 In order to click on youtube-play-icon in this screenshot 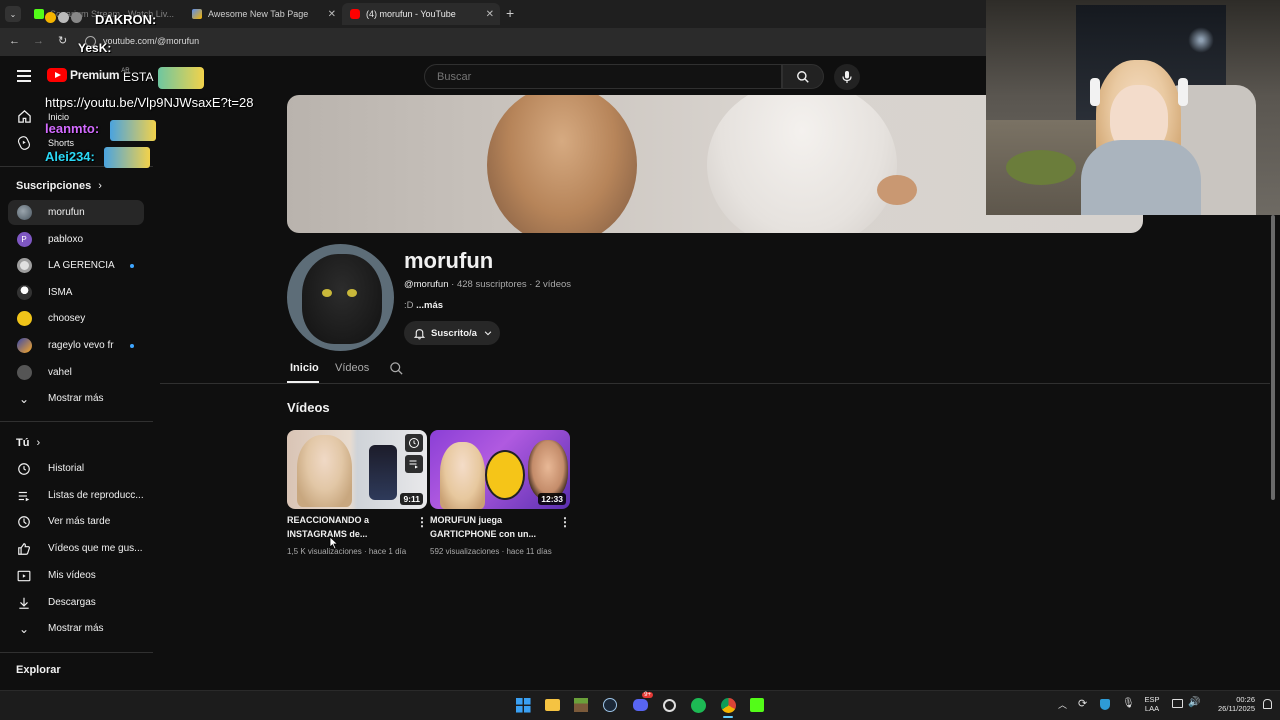, I will do `click(57, 75)`.